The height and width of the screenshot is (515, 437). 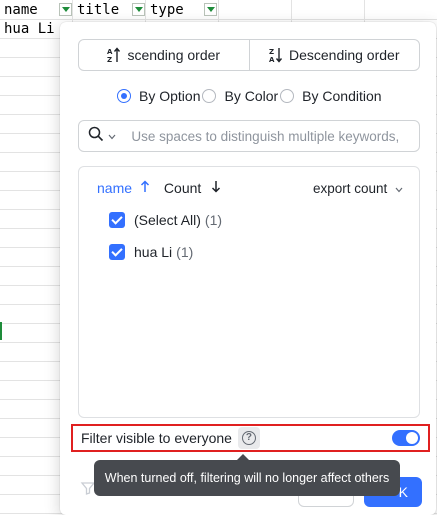 I want to click on arrow-down-icon, so click(x=216, y=188).